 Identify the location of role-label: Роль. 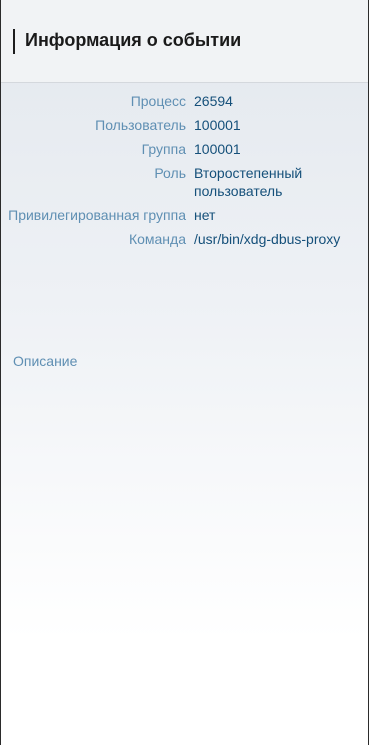
(170, 173).